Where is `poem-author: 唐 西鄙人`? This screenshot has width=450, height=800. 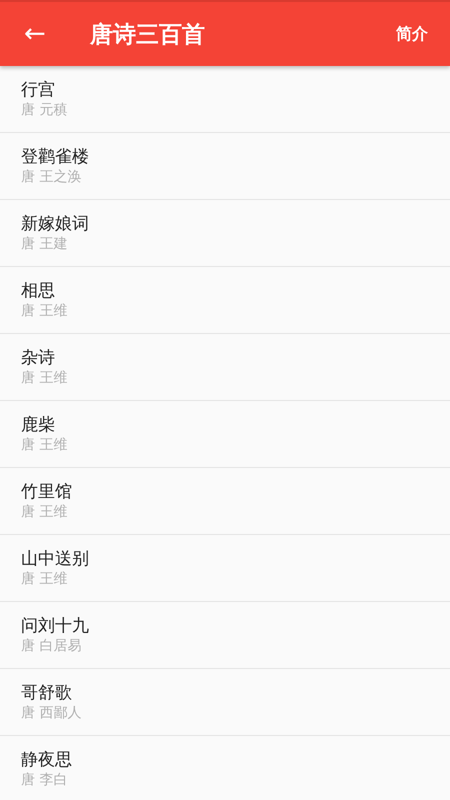 poem-author: 唐 西鄙人 is located at coordinates (51, 713).